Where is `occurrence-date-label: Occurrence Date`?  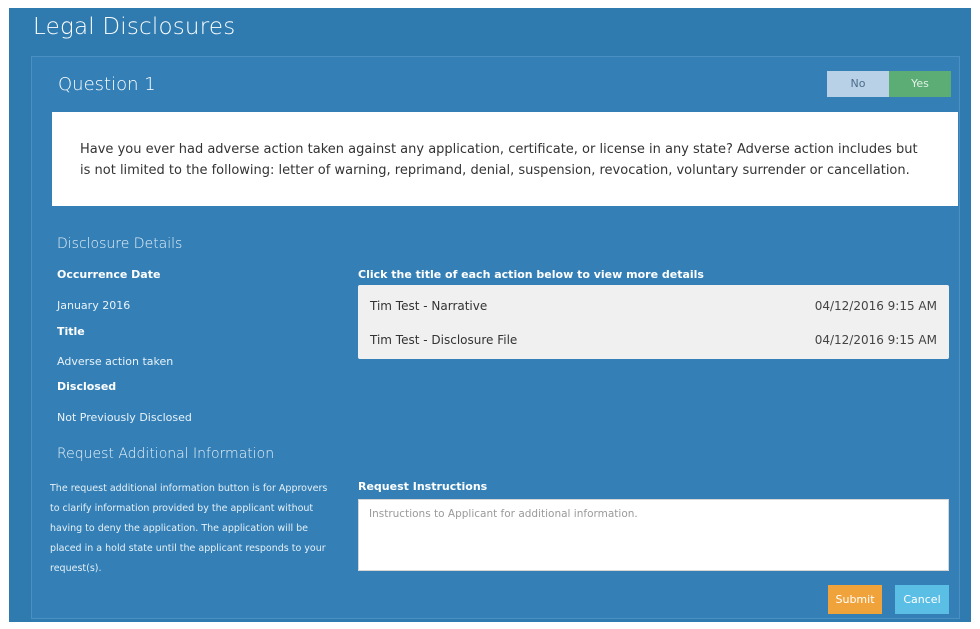
occurrence-date-label: Occurrence Date is located at coordinates (109, 274).